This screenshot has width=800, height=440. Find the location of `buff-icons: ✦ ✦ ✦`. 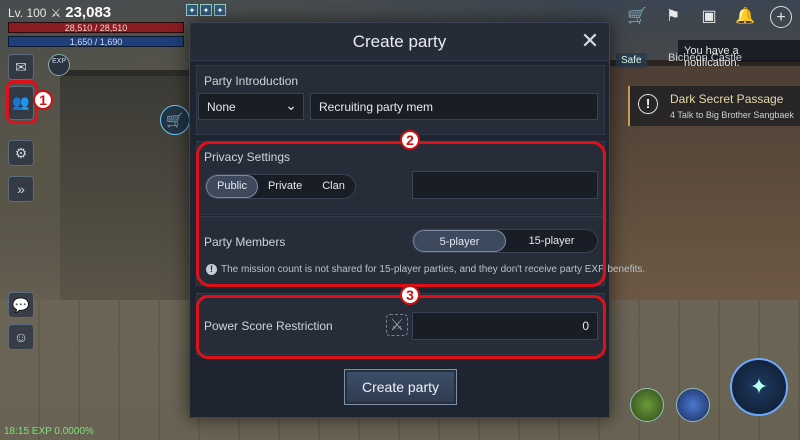

buff-icons: ✦ ✦ ✦ is located at coordinates (206, 10).